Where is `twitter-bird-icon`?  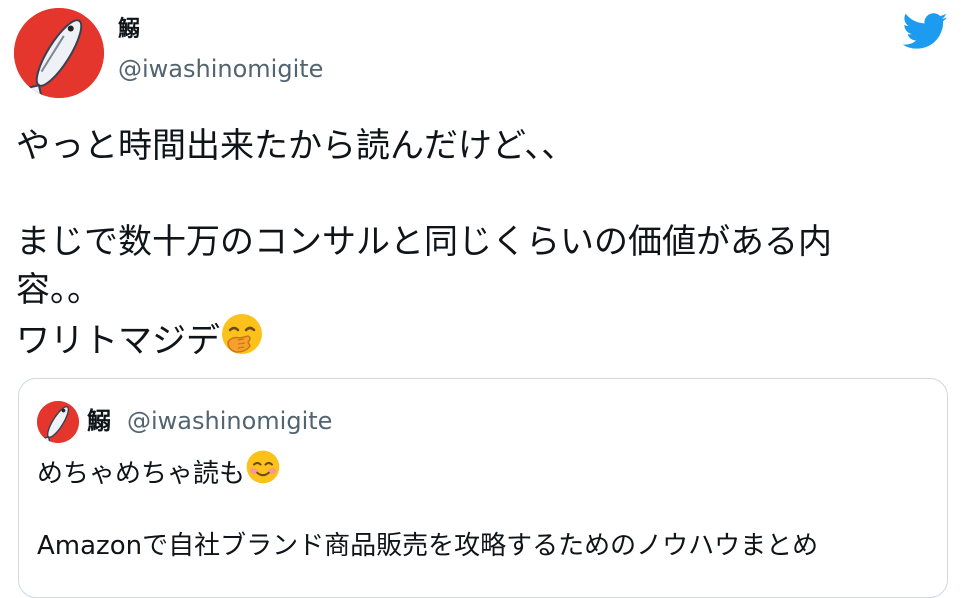
twitter-bird-icon is located at coordinates (925, 32).